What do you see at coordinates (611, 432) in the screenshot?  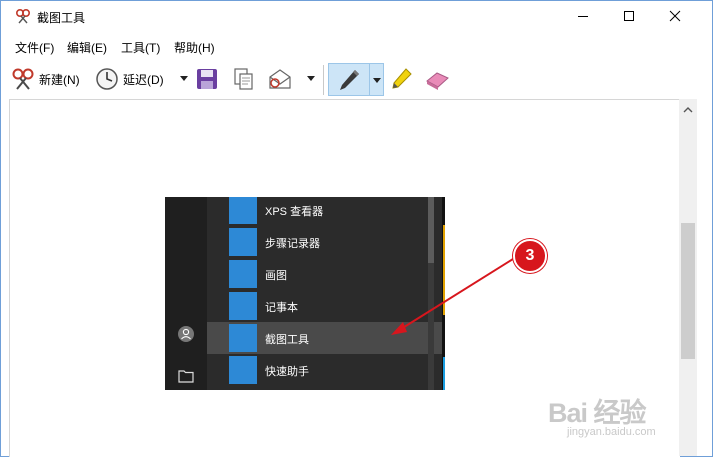 I see `watermark-url: jingyan.baidu.com` at bounding box center [611, 432].